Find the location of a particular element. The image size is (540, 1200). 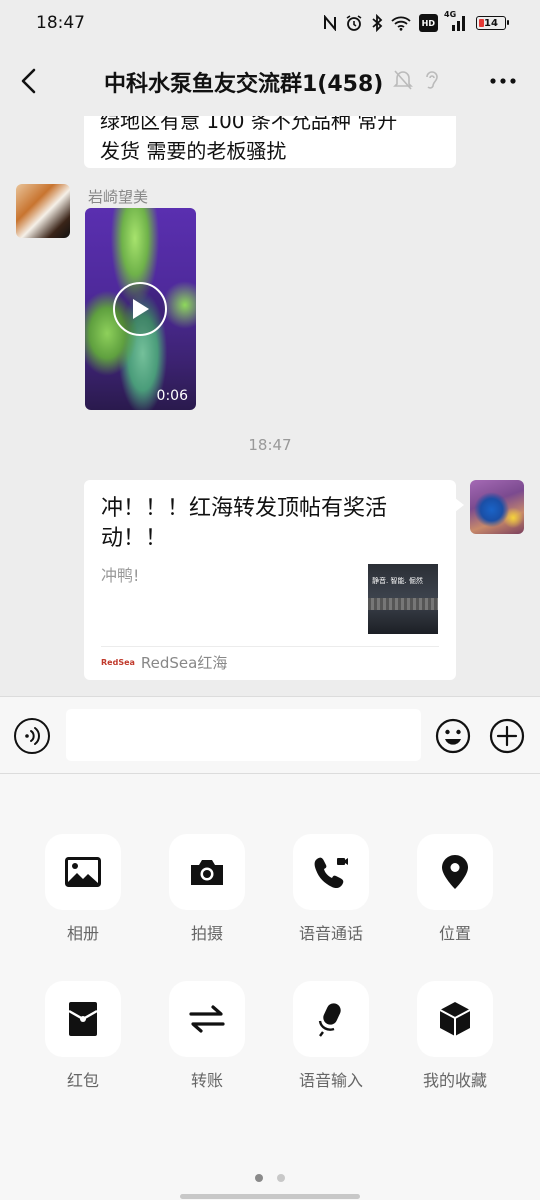

transfer-icon is located at coordinates (207, 1019).